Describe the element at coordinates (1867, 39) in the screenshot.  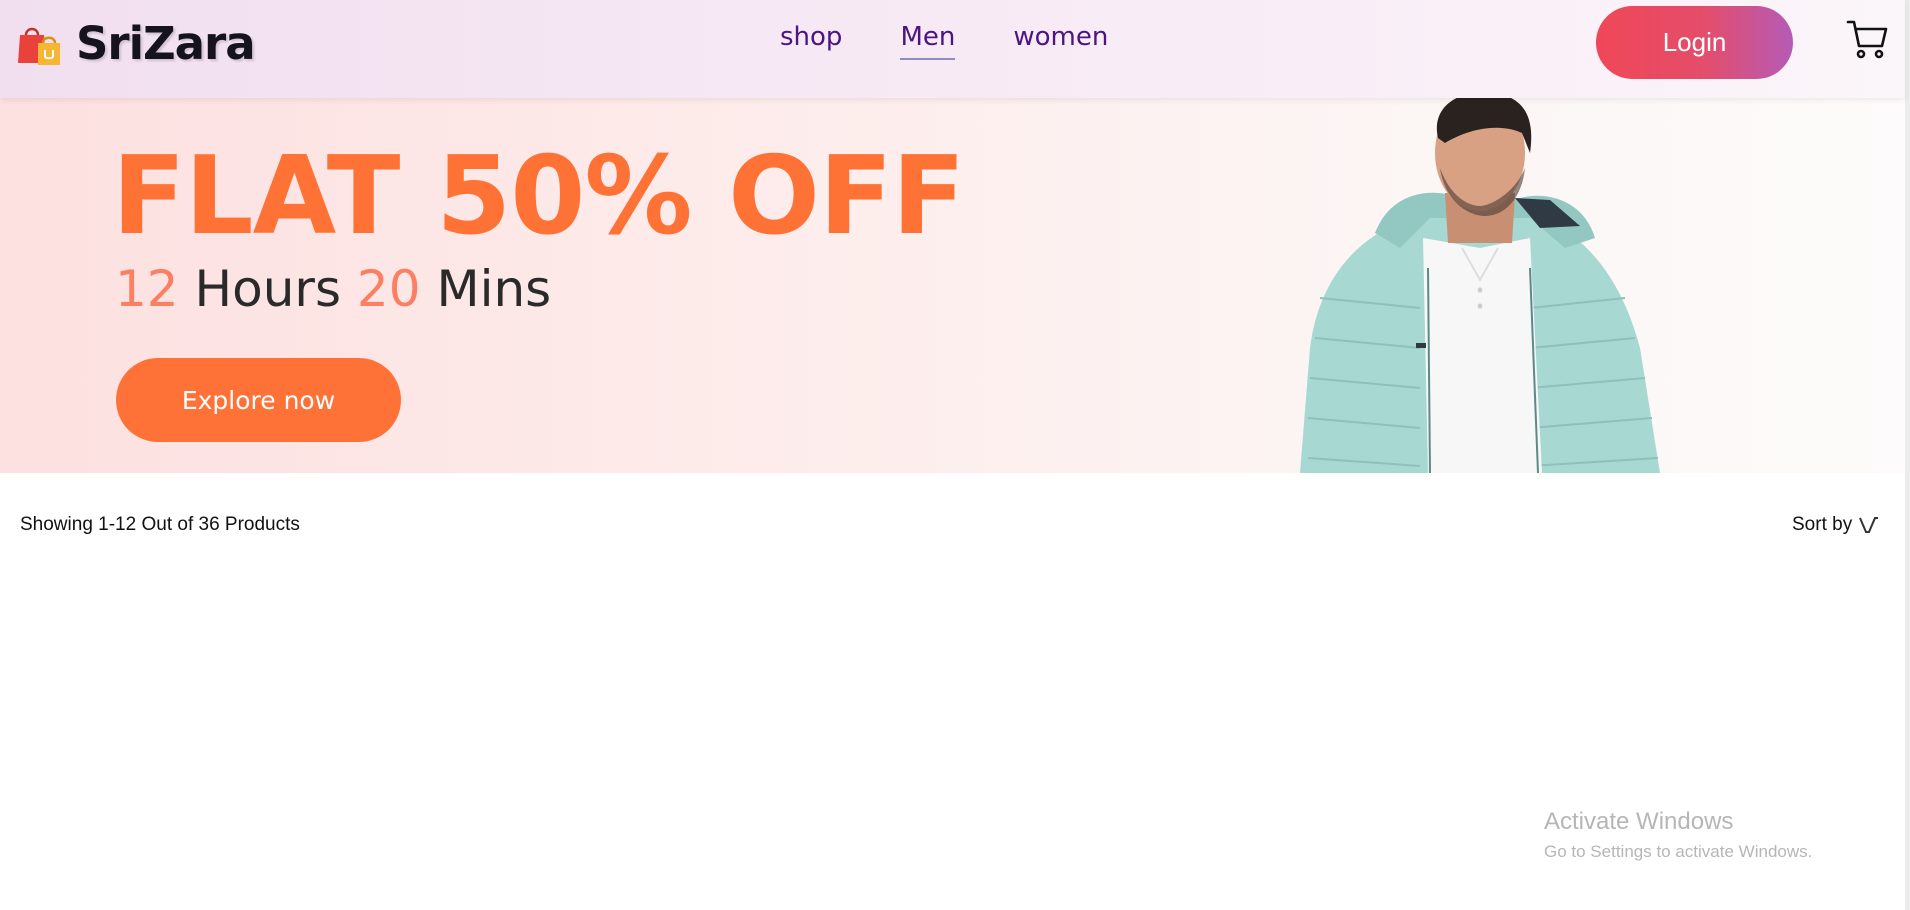
I see `cart-icon` at that location.